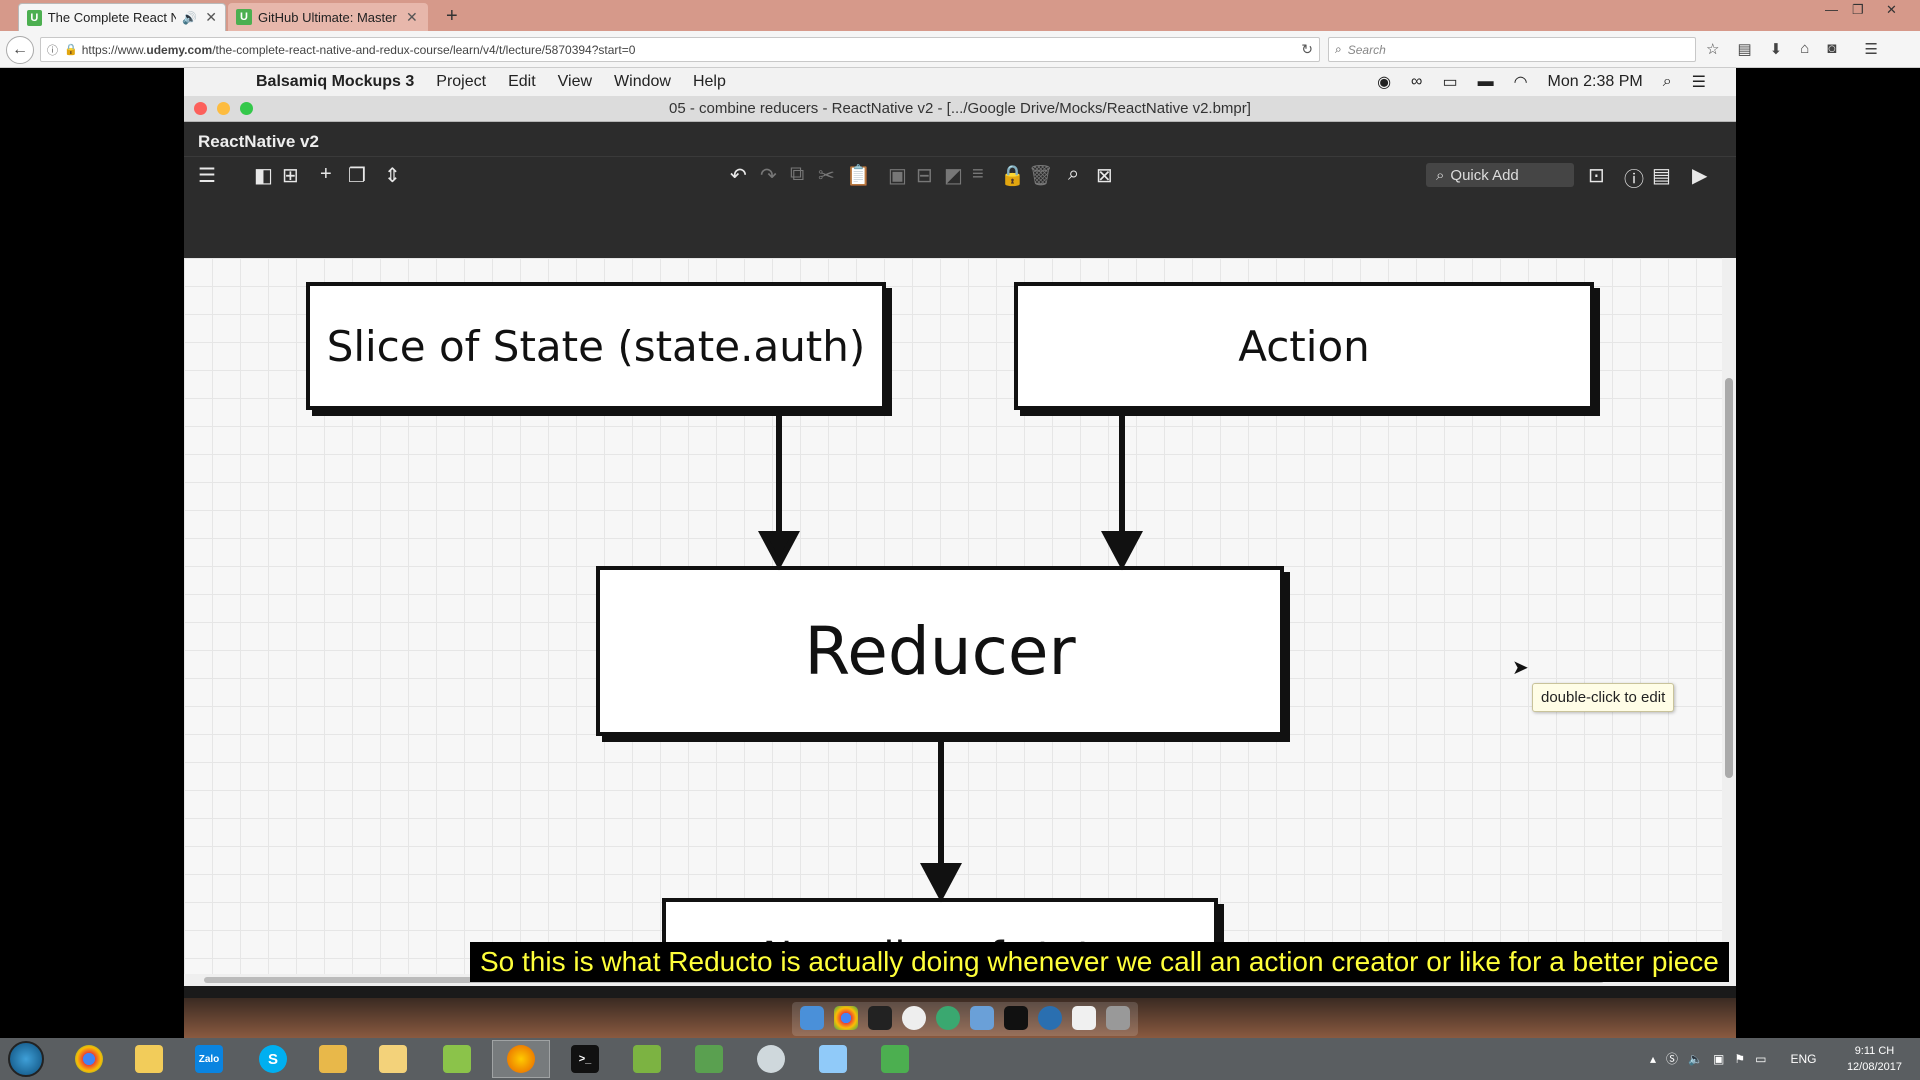  Describe the element at coordinates (1073, 174) in the screenshot. I see `find-icon: ⌕` at that location.